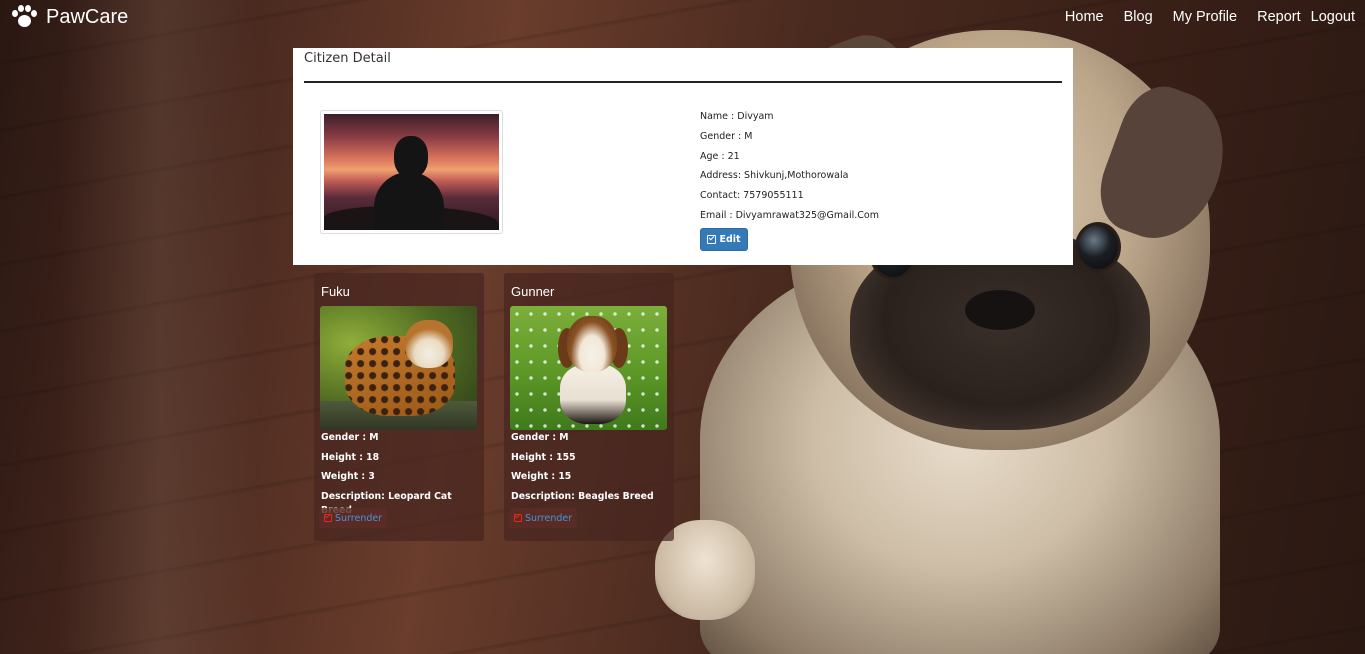  I want to click on citizen-age: Age : 21, so click(720, 156).